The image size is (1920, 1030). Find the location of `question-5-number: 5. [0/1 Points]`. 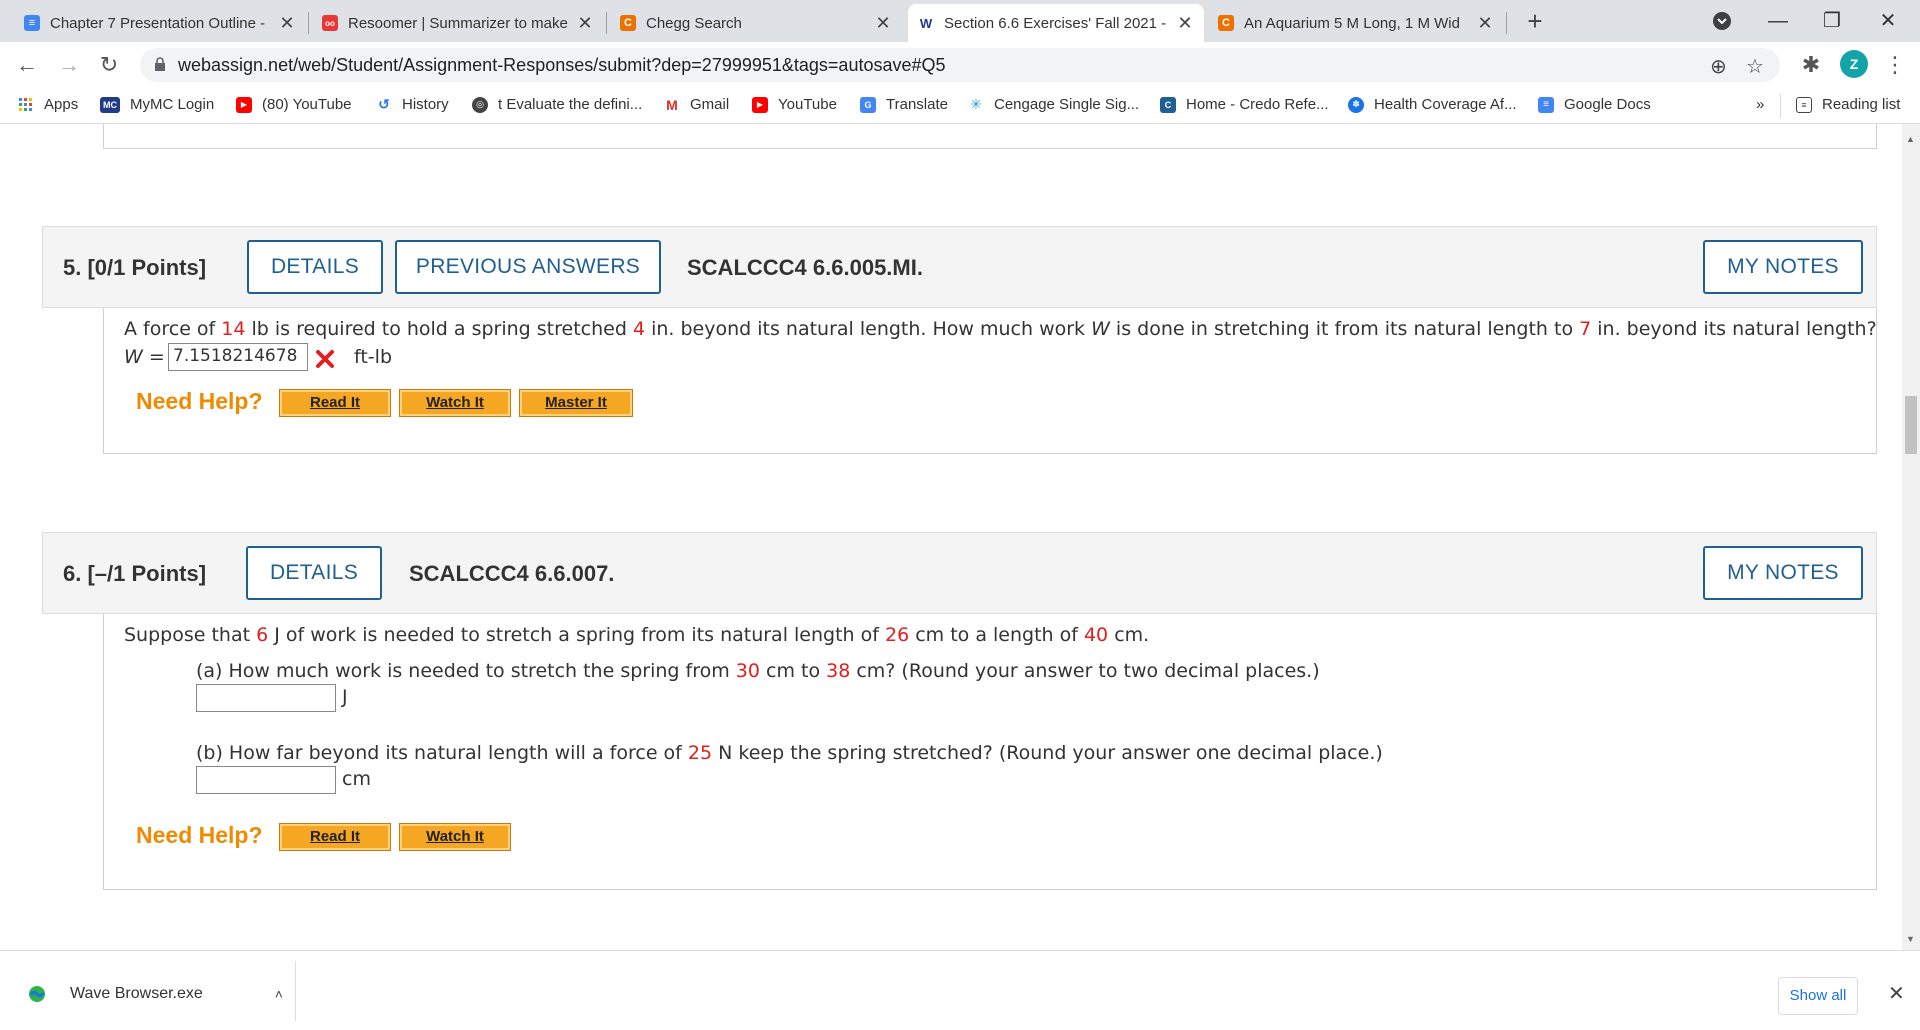

question-5-number: 5. [0/1 Points] is located at coordinates (135, 267).